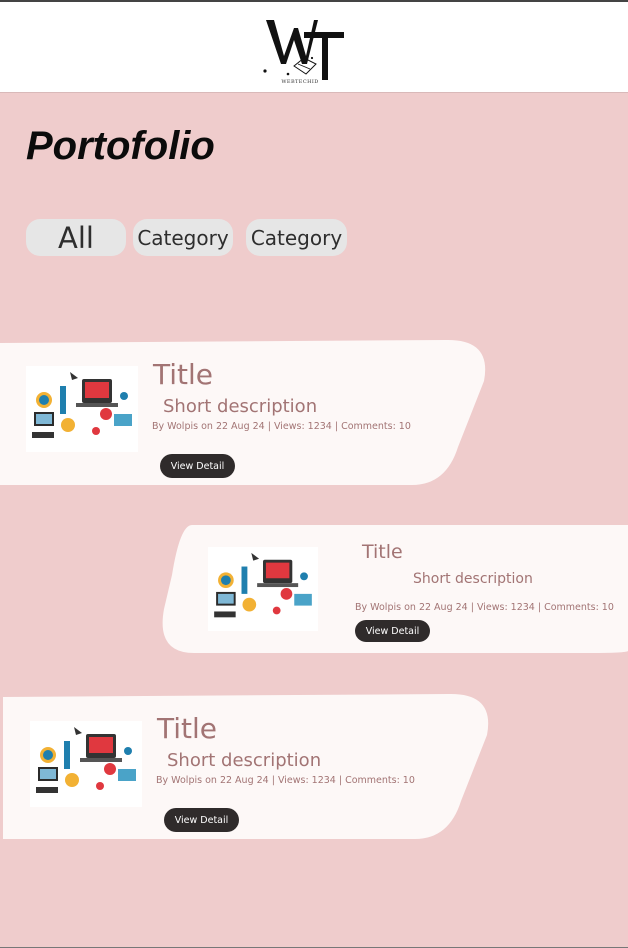  I want to click on filter-chip-category-2: Category, so click(296, 237).